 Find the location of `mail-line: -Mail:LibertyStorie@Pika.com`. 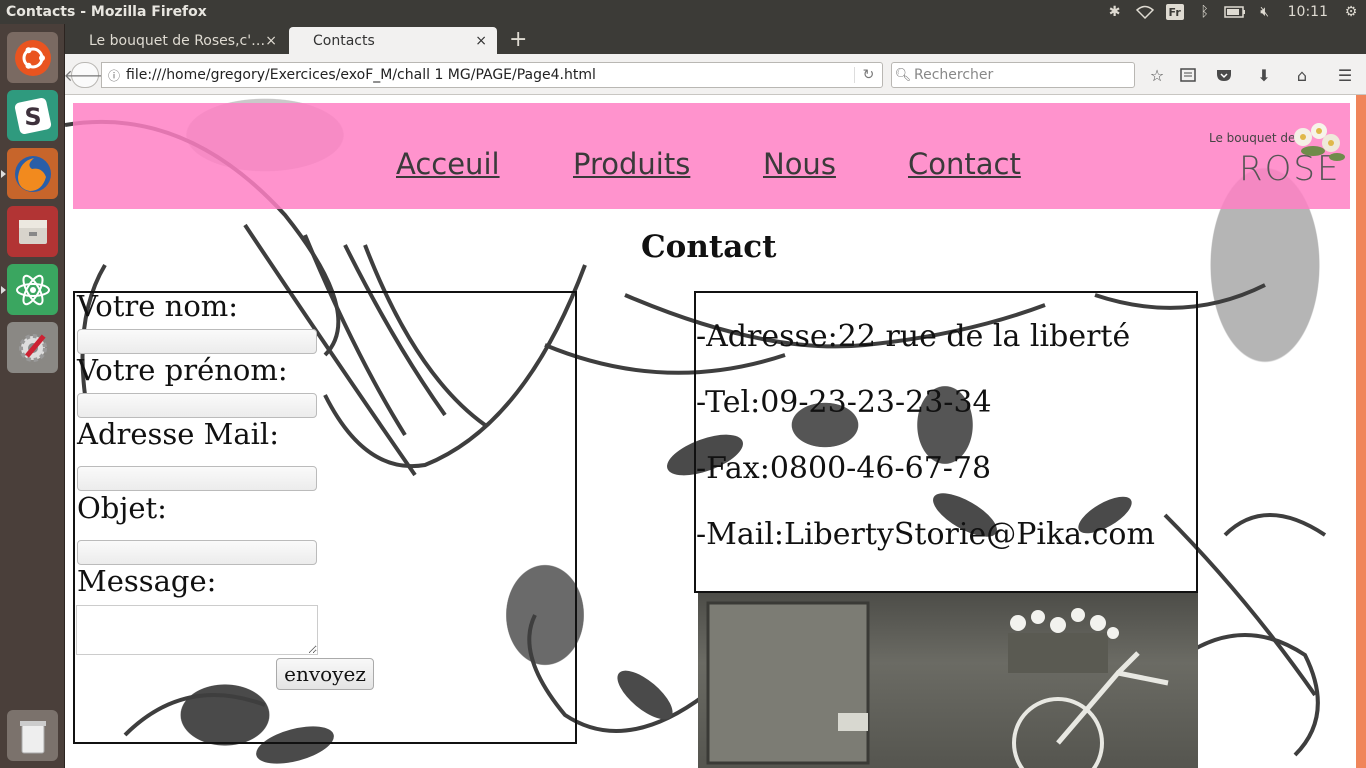

mail-line: -Mail:LibertyStorie@Pika.com is located at coordinates (925, 534).